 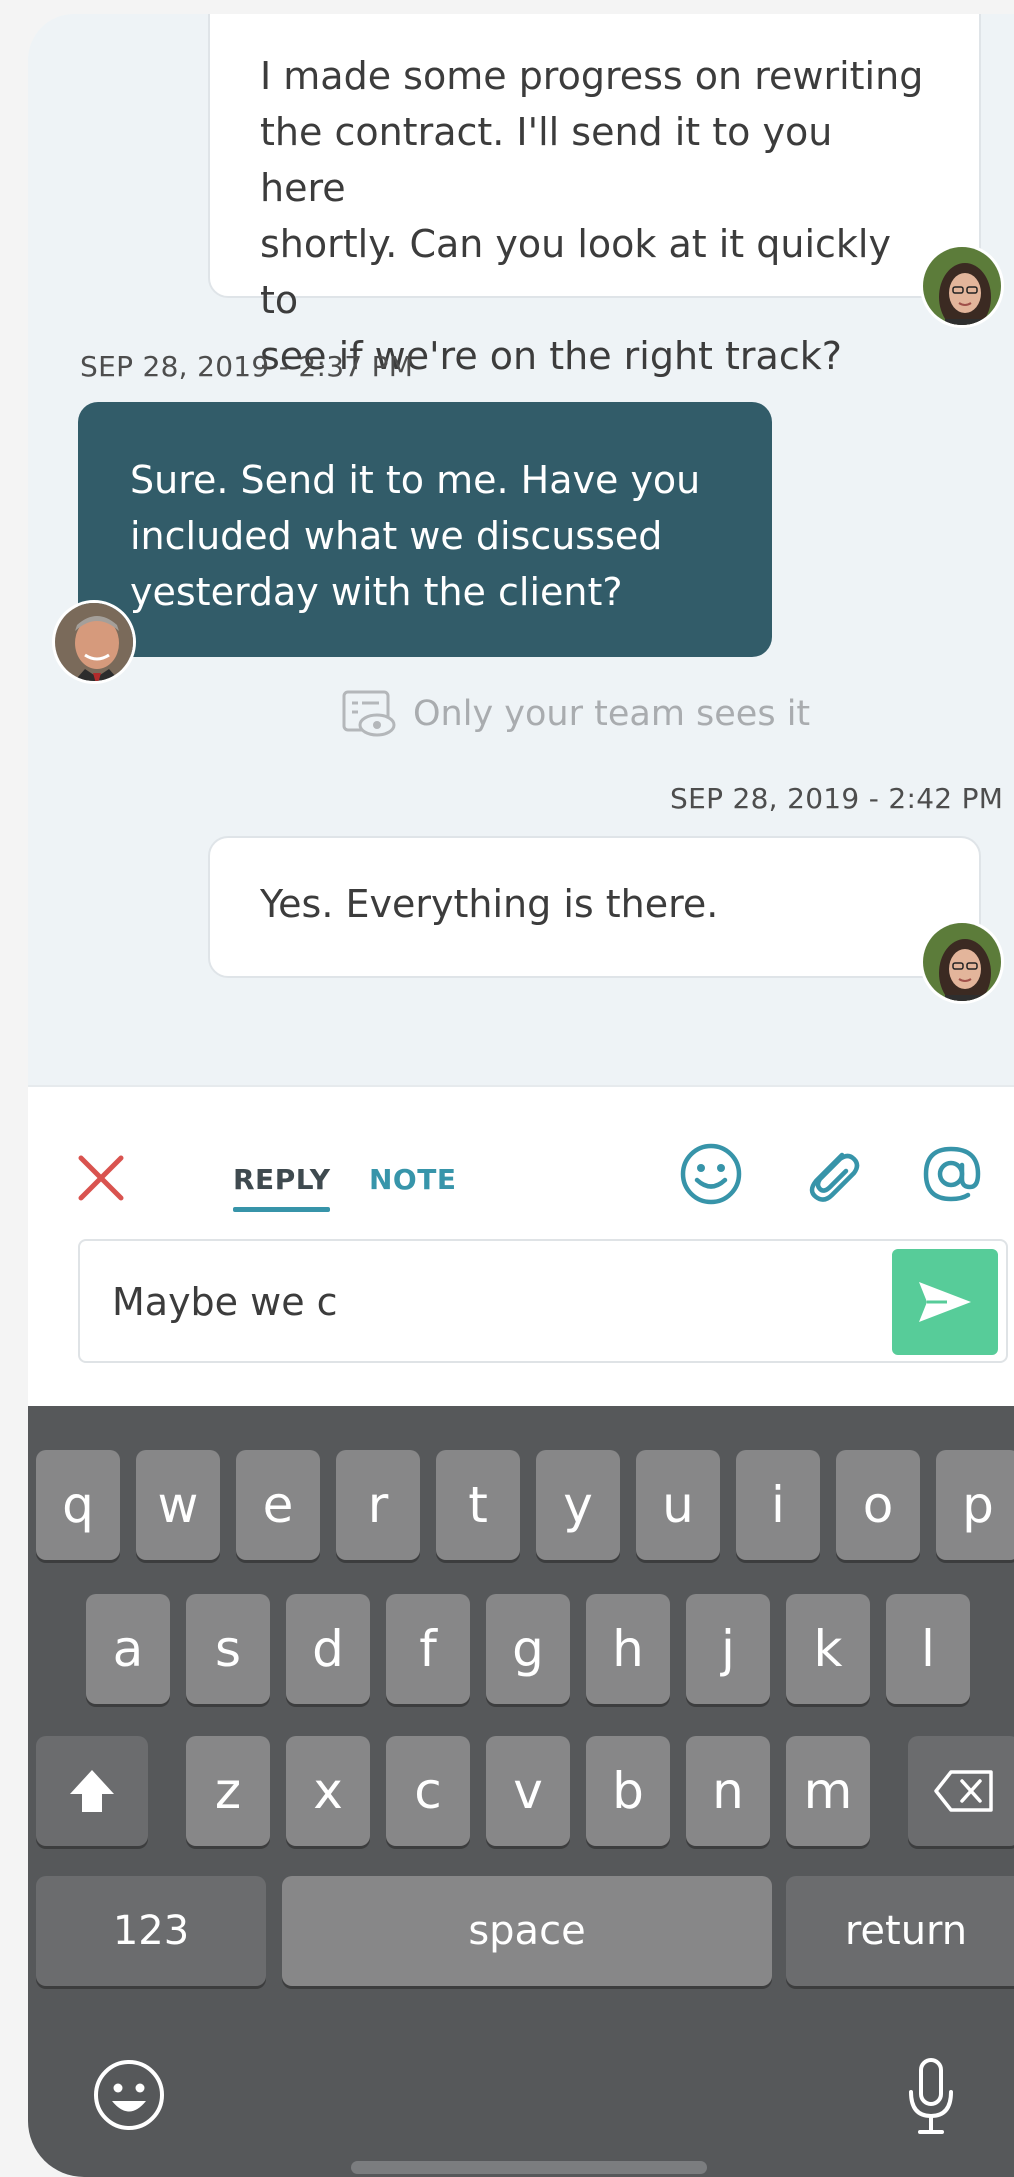 I want to click on key-f: f, so click(x=428, y=1649).